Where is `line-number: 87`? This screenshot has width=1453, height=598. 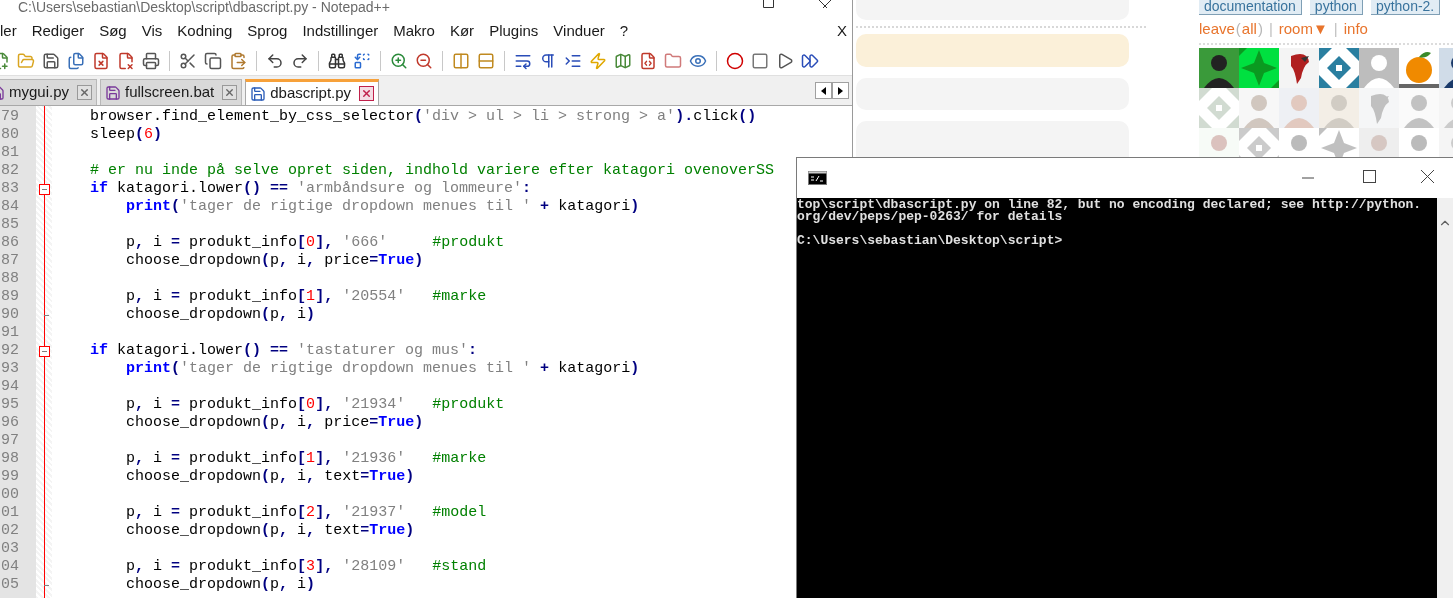
line-number: 87 is located at coordinates (10, 261).